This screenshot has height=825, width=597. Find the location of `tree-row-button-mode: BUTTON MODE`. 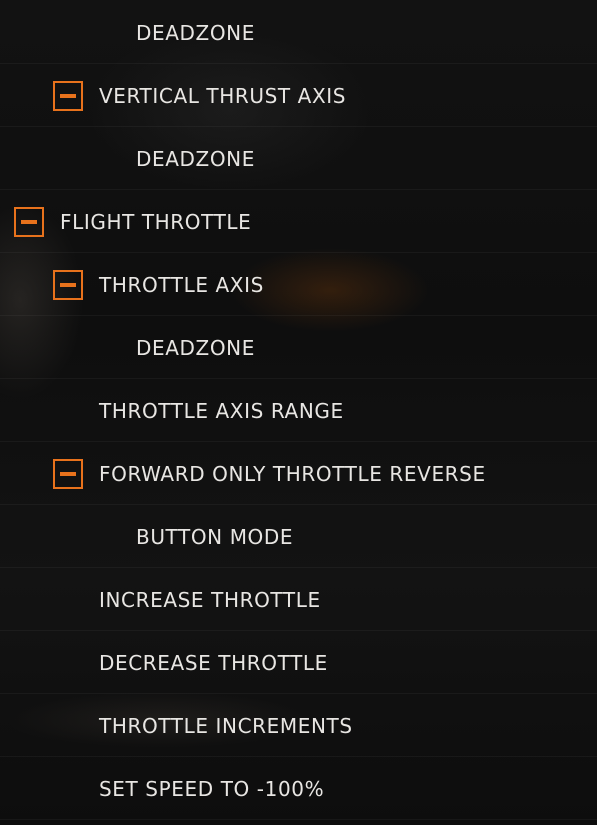

tree-row-button-mode: BUTTON MODE is located at coordinates (298, 537).